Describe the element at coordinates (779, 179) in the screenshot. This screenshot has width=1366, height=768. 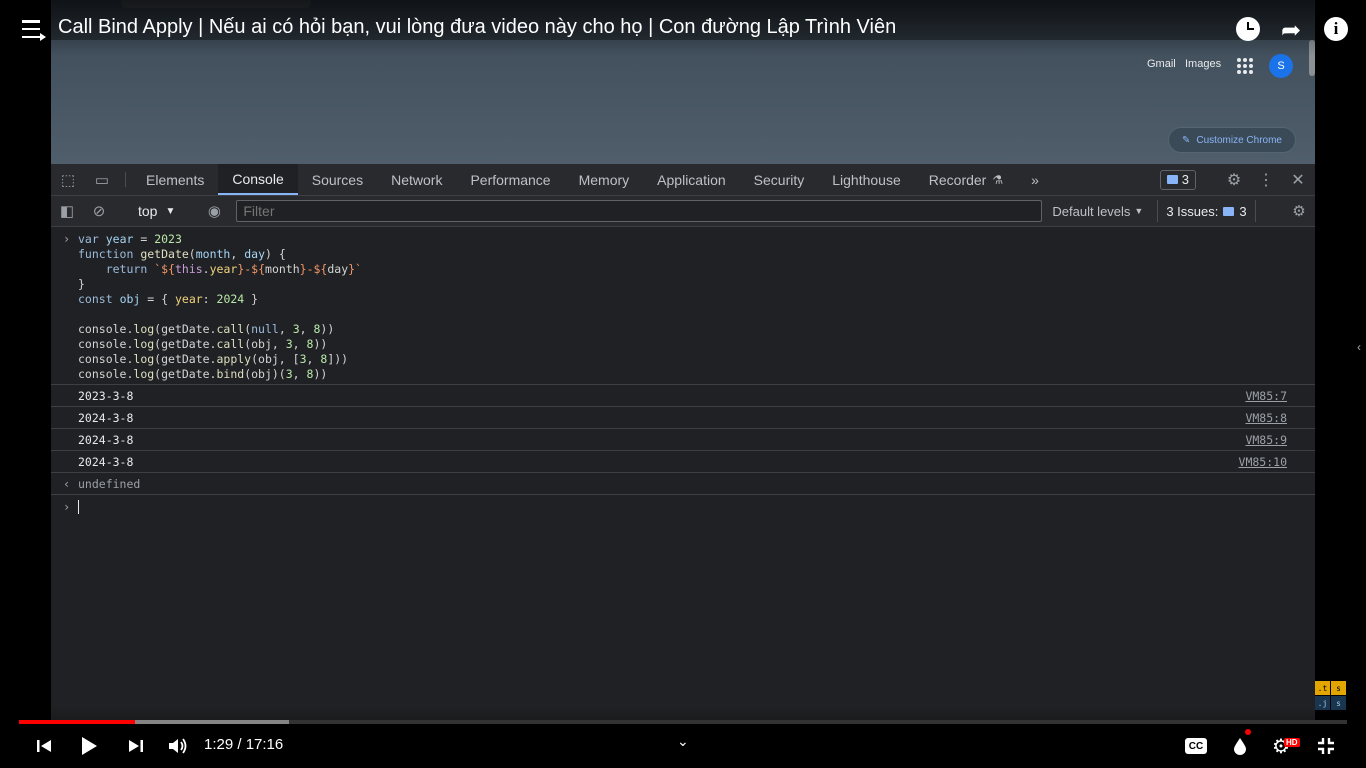
I see `tab-security: Security` at that location.